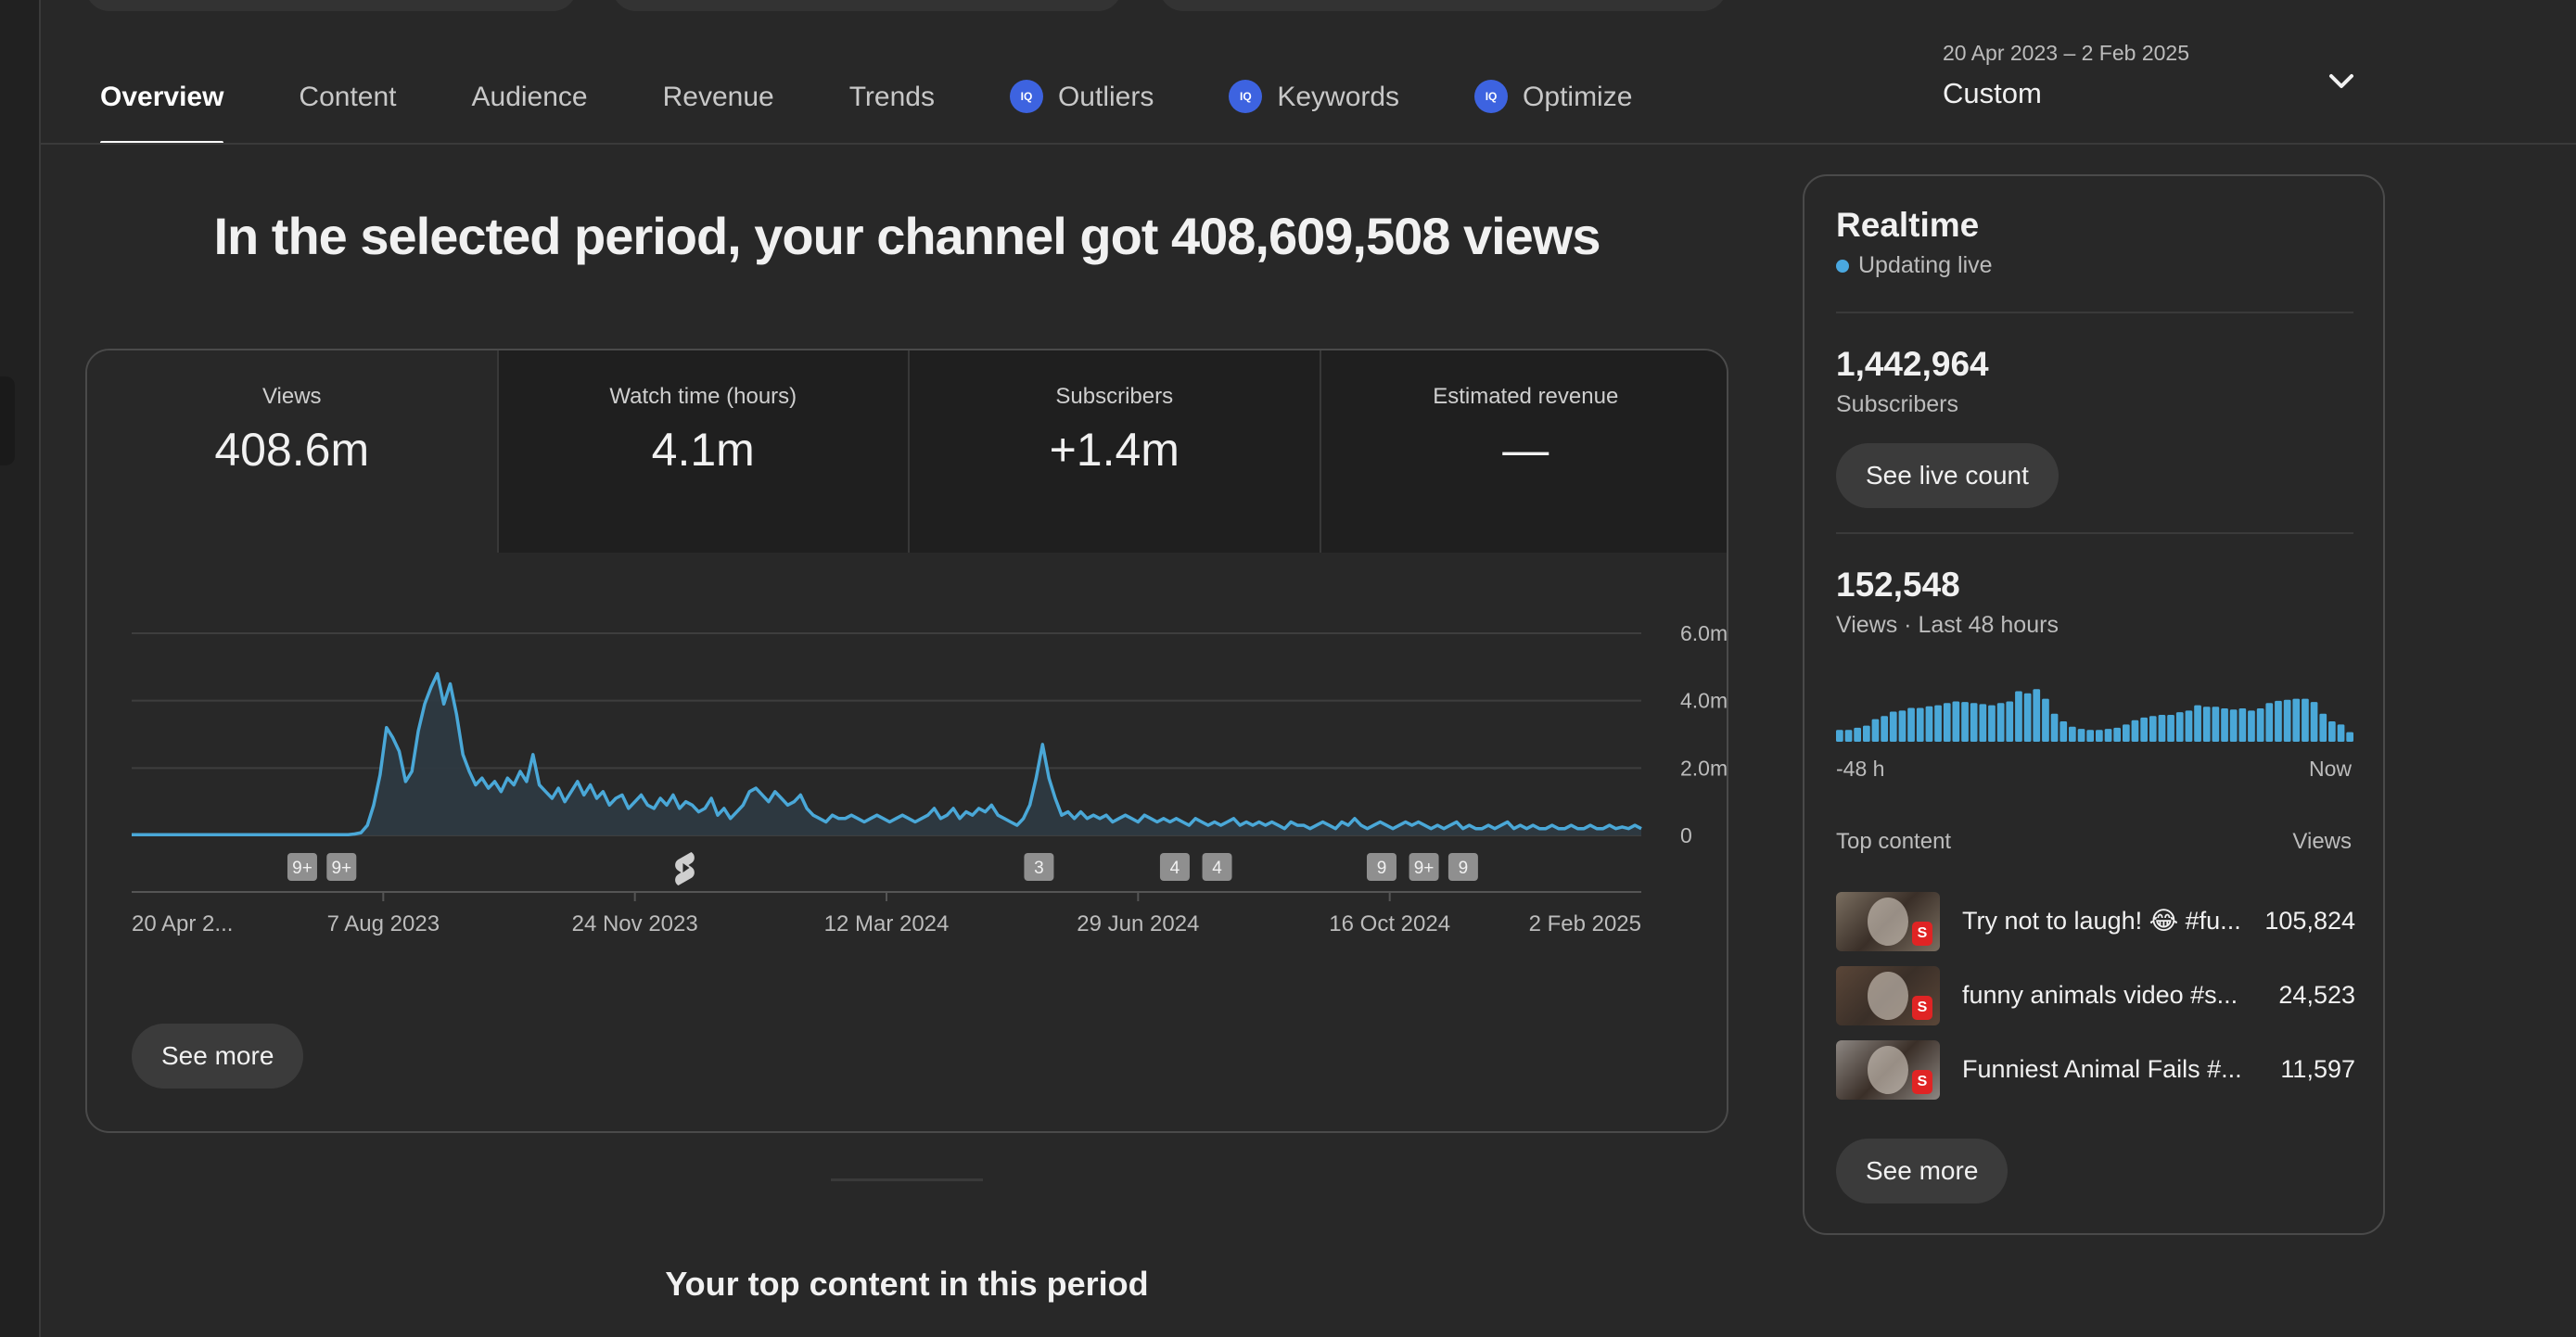 Image resolution: width=2576 pixels, height=1337 pixels. I want to click on metric-tab-estimated-revenue: Estimated revenue —, so click(1523, 451).